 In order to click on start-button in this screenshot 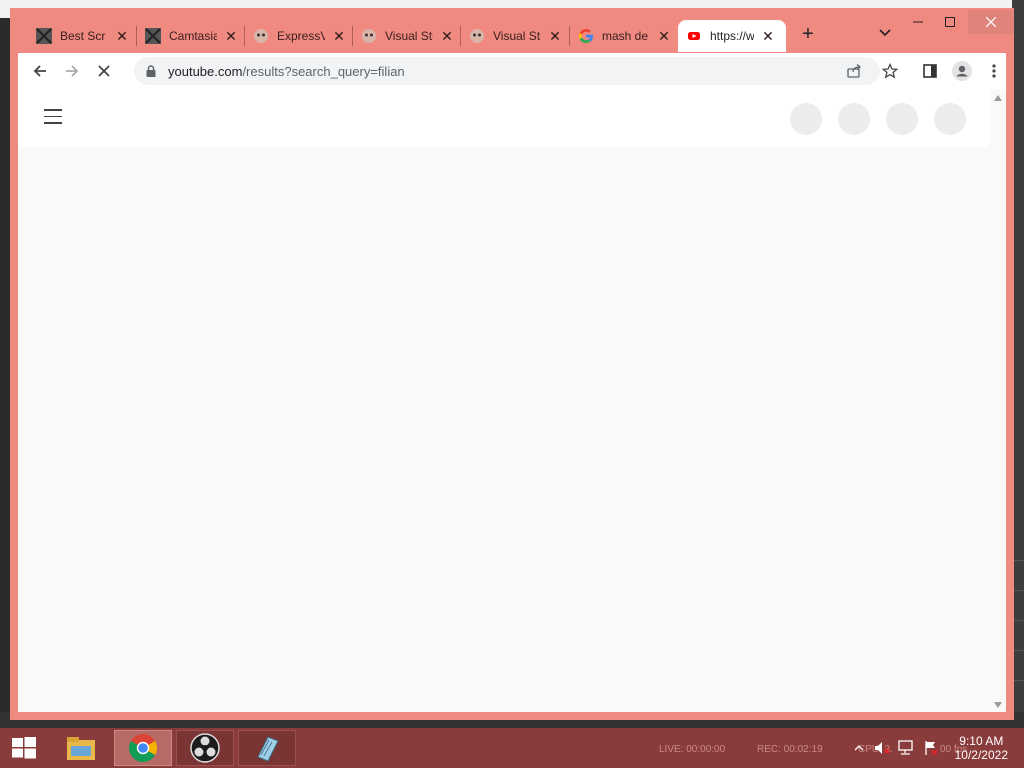, I will do `click(24, 748)`.